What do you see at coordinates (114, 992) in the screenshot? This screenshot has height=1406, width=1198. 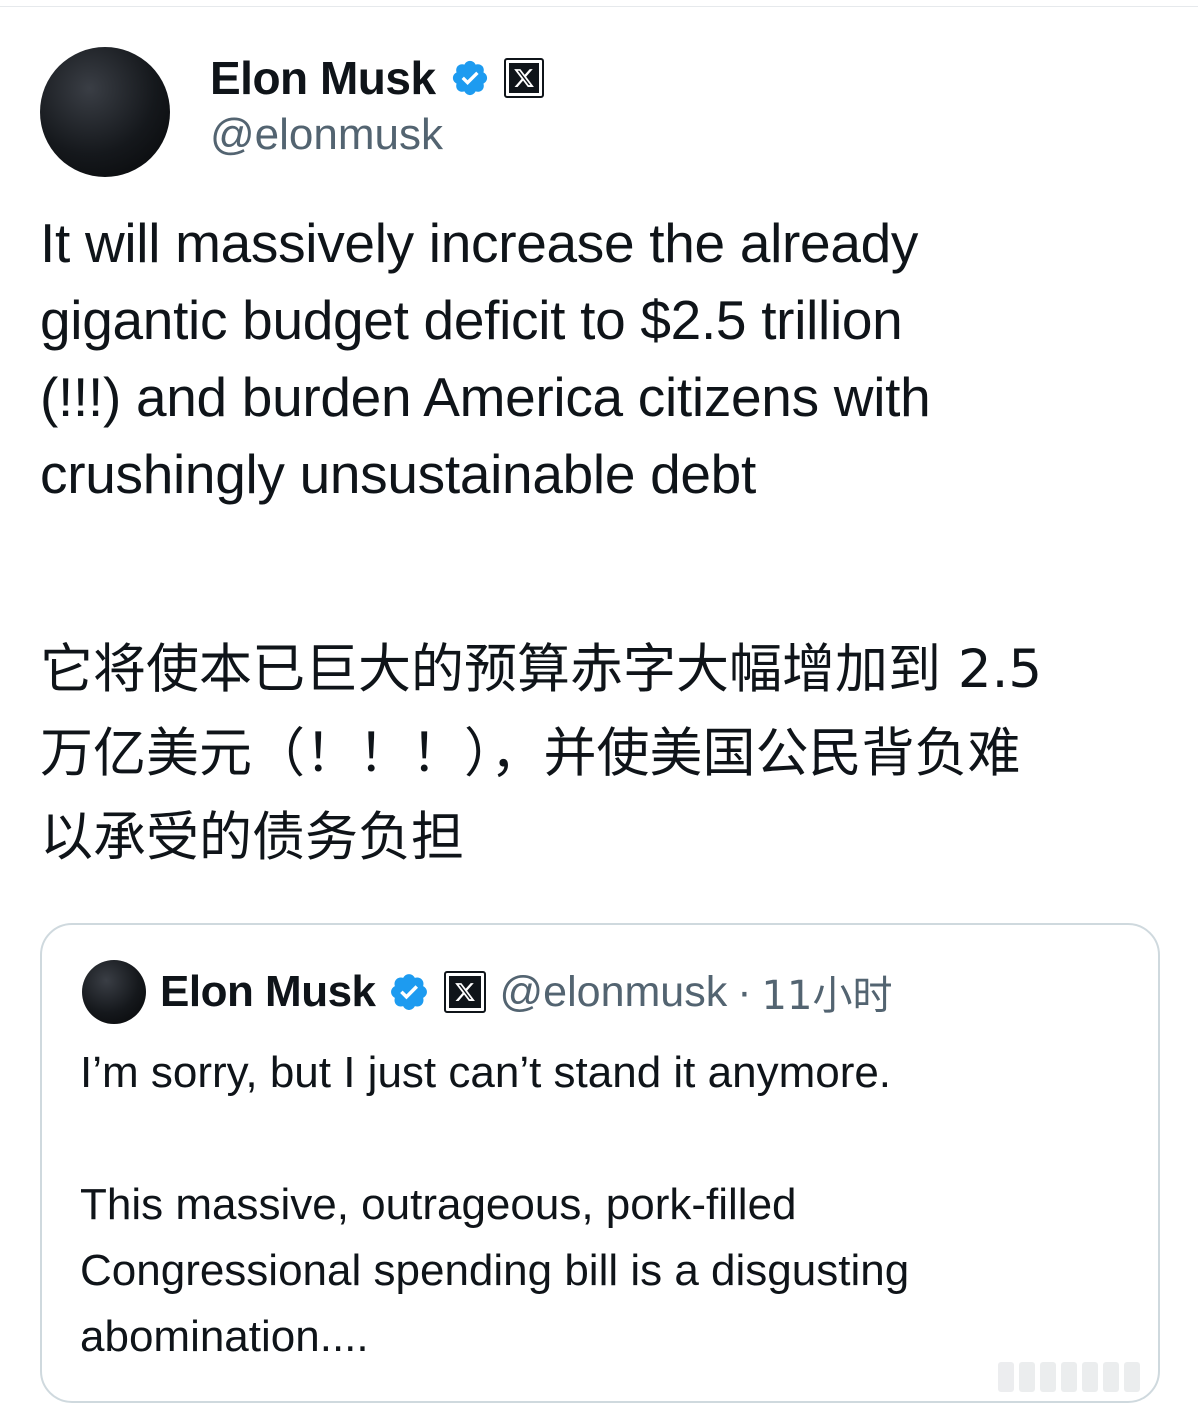 I see `quoted-author-avatar` at bounding box center [114, 992].